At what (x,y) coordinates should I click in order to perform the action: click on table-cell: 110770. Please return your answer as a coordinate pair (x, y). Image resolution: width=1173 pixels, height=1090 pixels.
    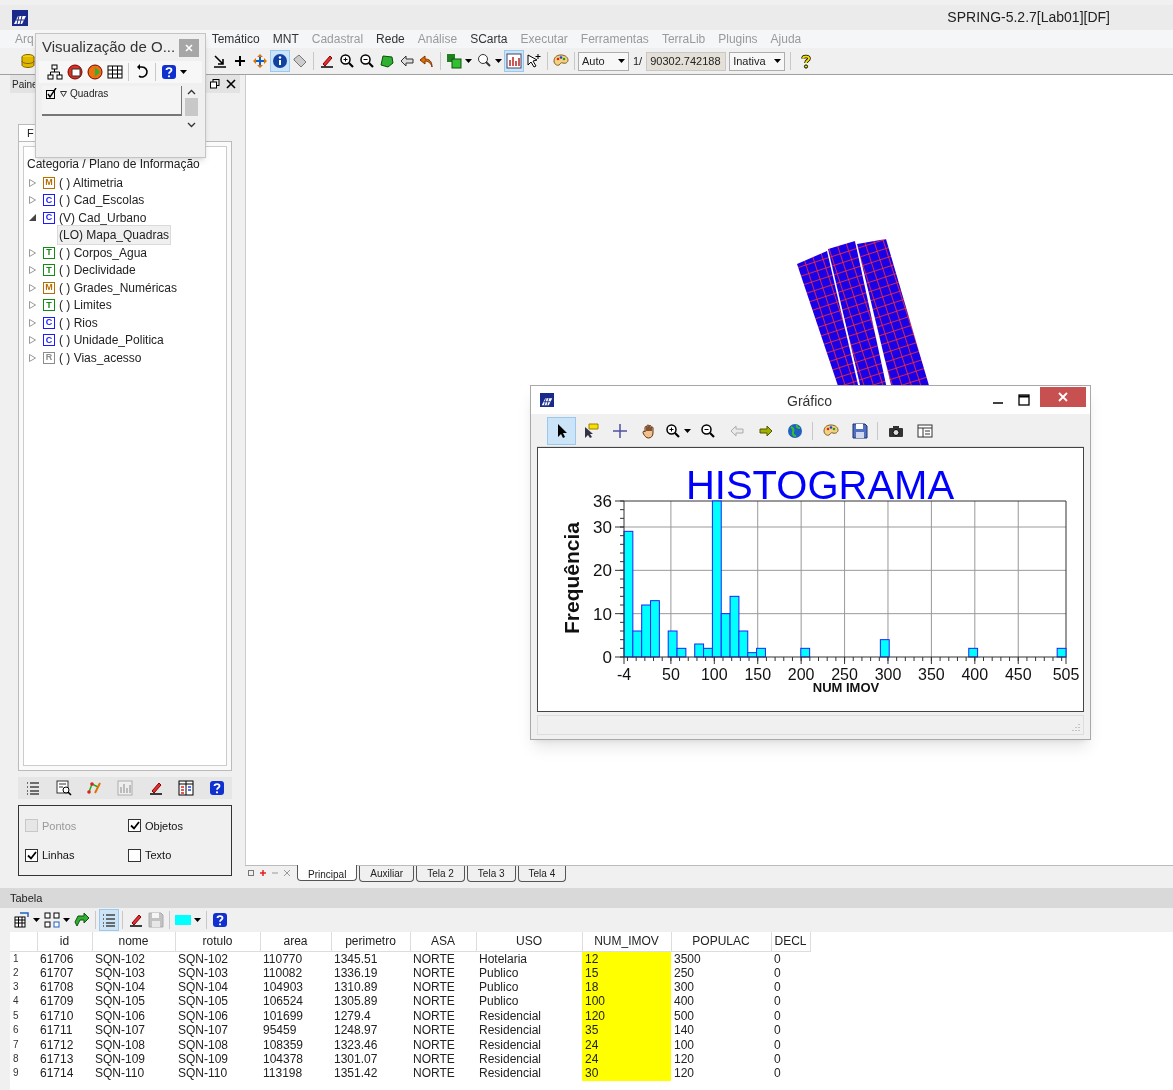
    Looking at the image, I should click on (295, 958).